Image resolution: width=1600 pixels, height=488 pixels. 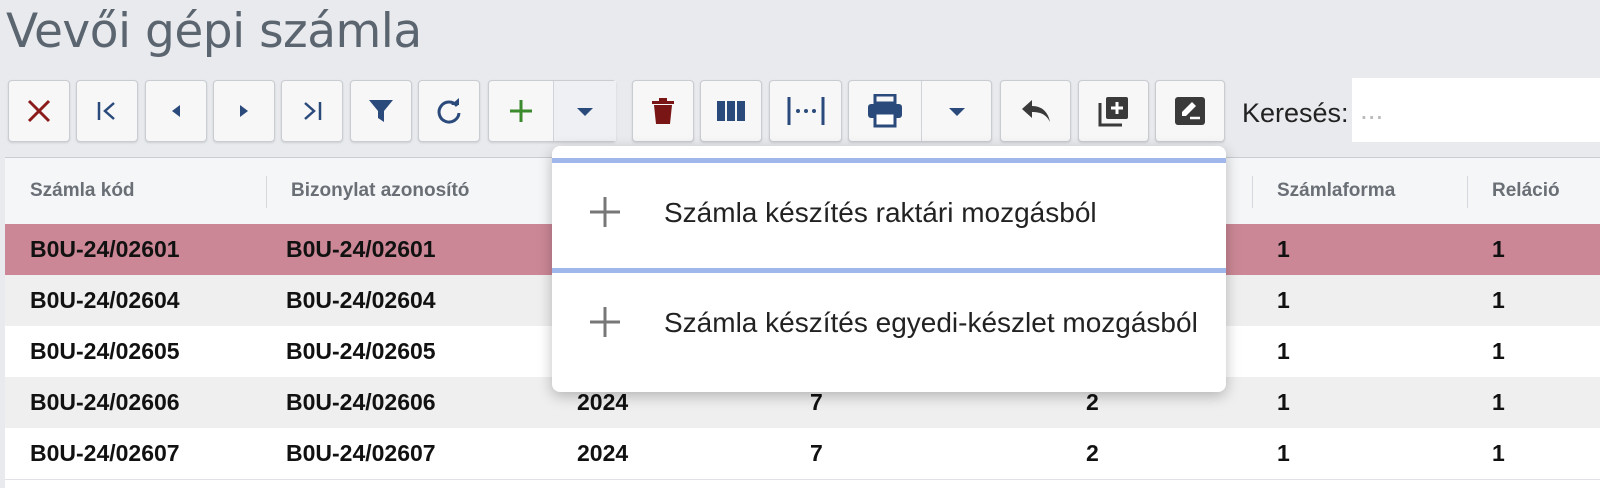 I want to click on toolbar: Keresés:, so click(x=800, y=112).